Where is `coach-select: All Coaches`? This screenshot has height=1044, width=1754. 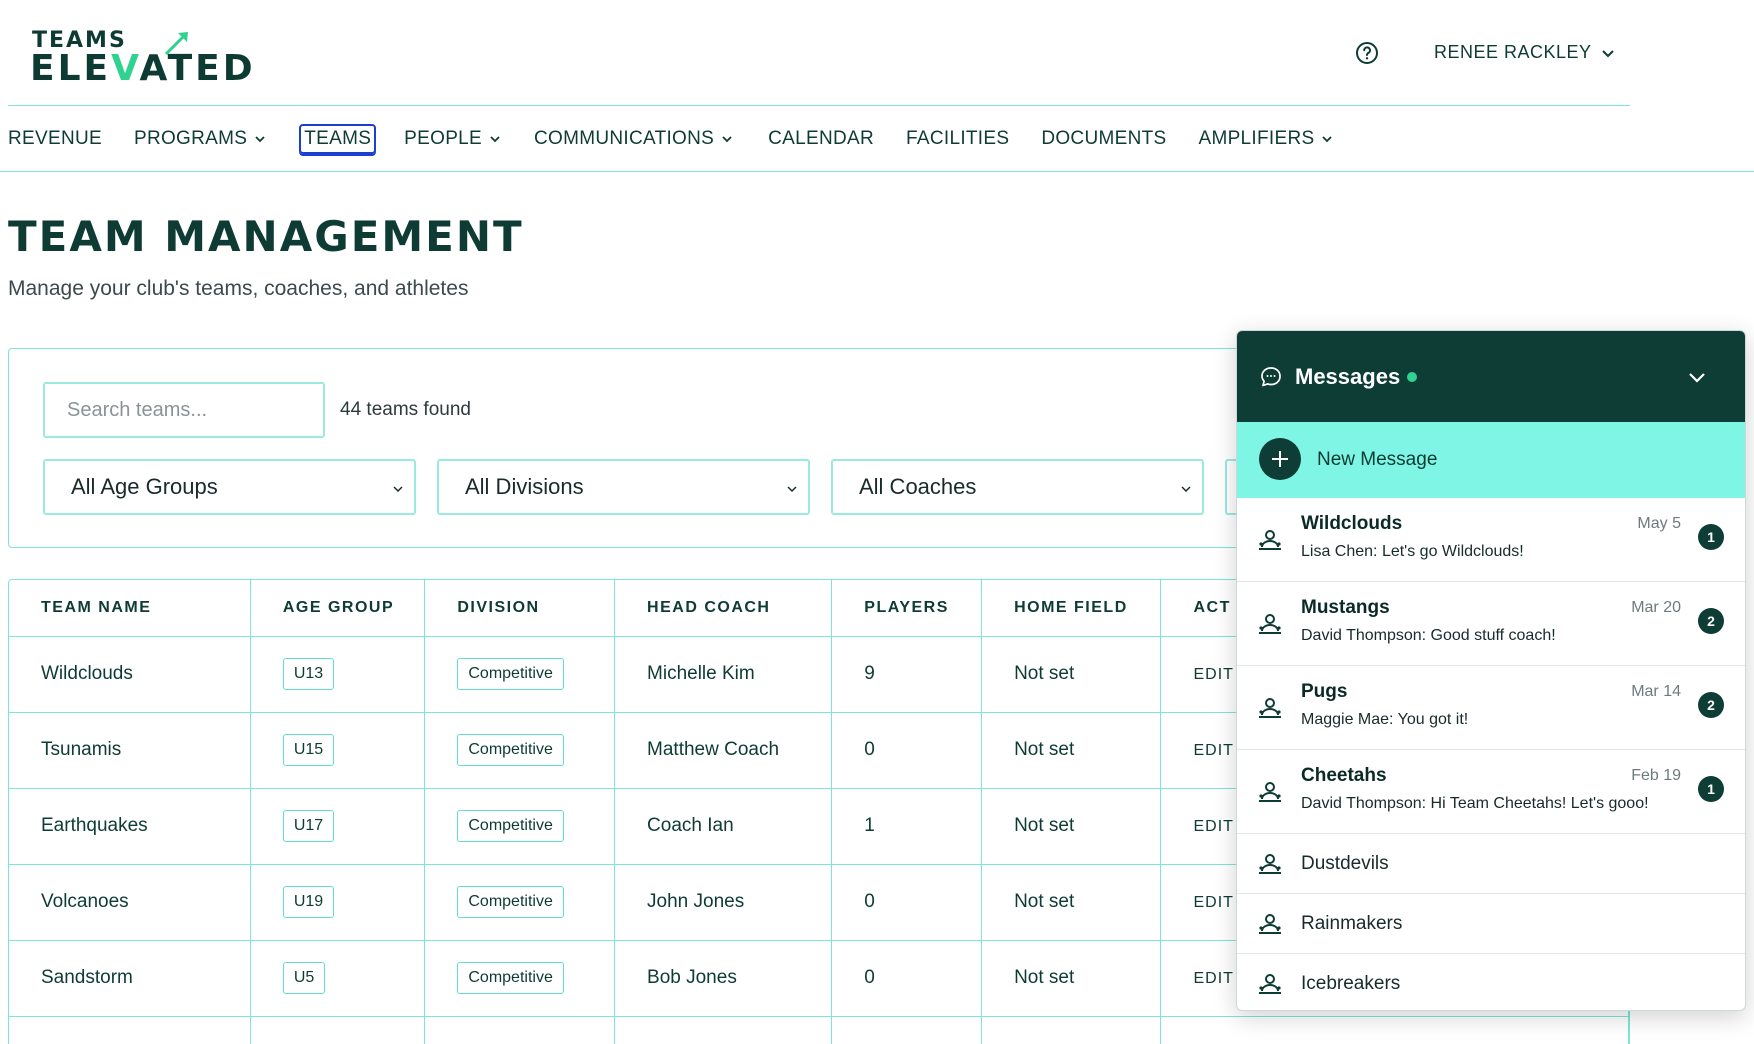 coach-select: All Coaches is located at coordinates (1017, 487).